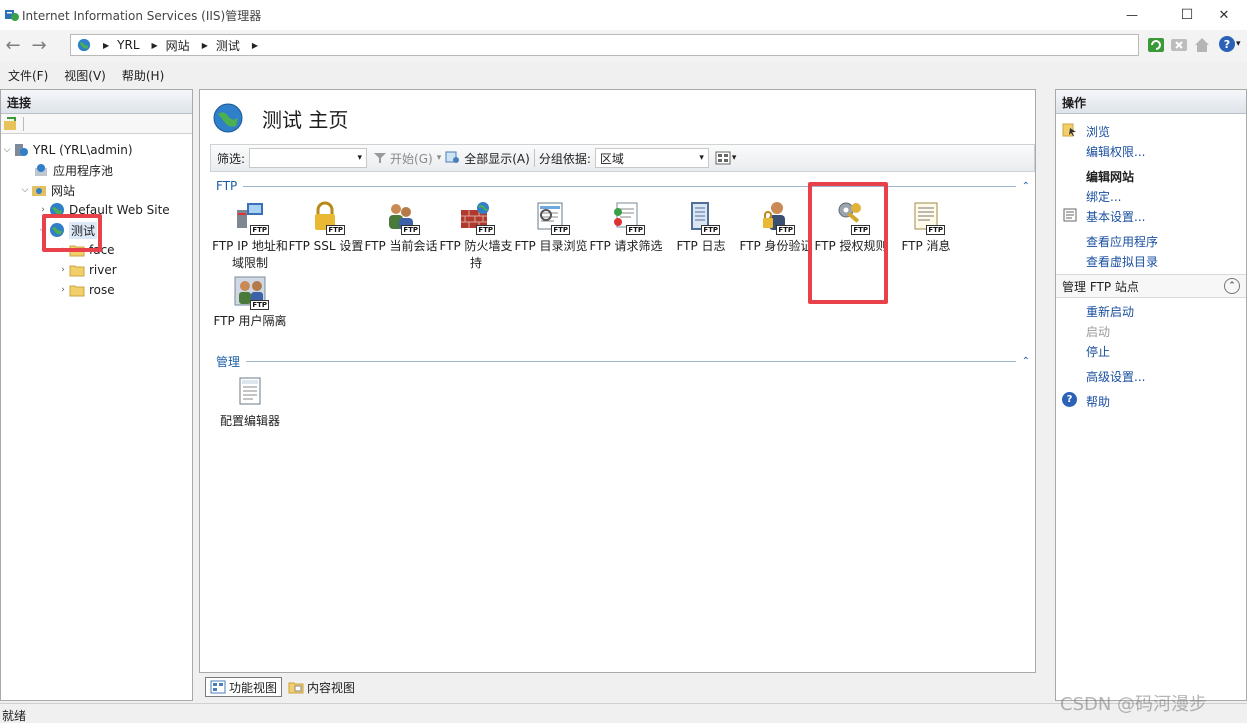 The width and height of the screenshot is (1247, 723). What do you see at coordinates (1122, 241) in the screenshot?
I see `action-view-applications: 查看应用程序` at bounding box center [1122, 241].